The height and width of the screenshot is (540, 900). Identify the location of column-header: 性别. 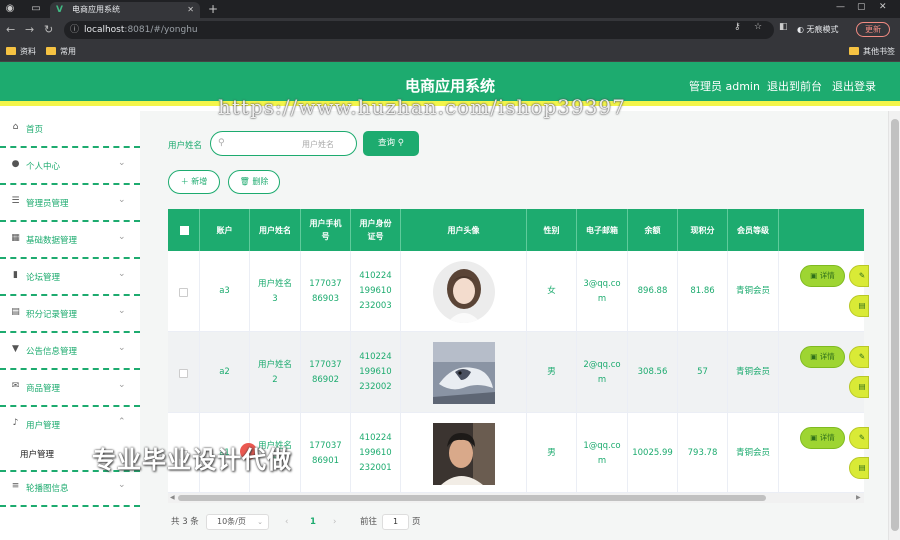
(552, 230).